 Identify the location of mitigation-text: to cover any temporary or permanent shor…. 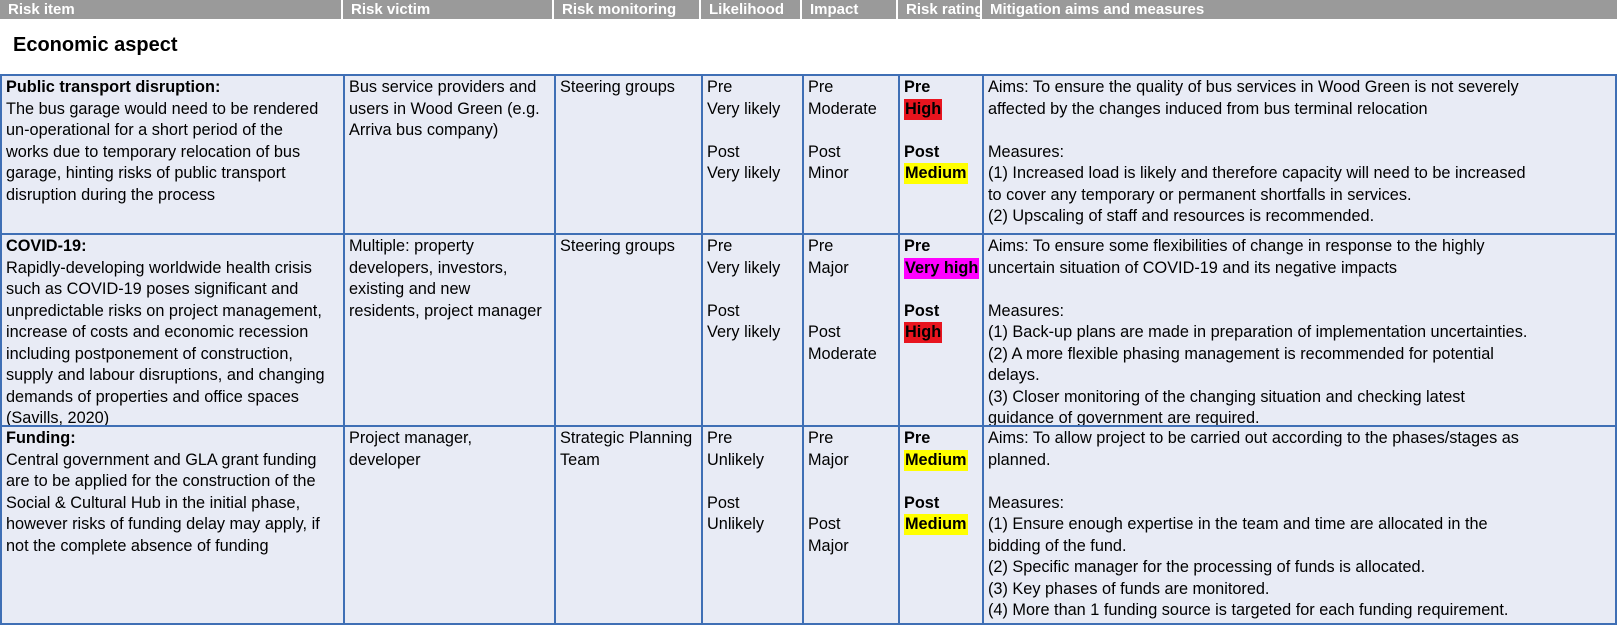
(1200, 194).